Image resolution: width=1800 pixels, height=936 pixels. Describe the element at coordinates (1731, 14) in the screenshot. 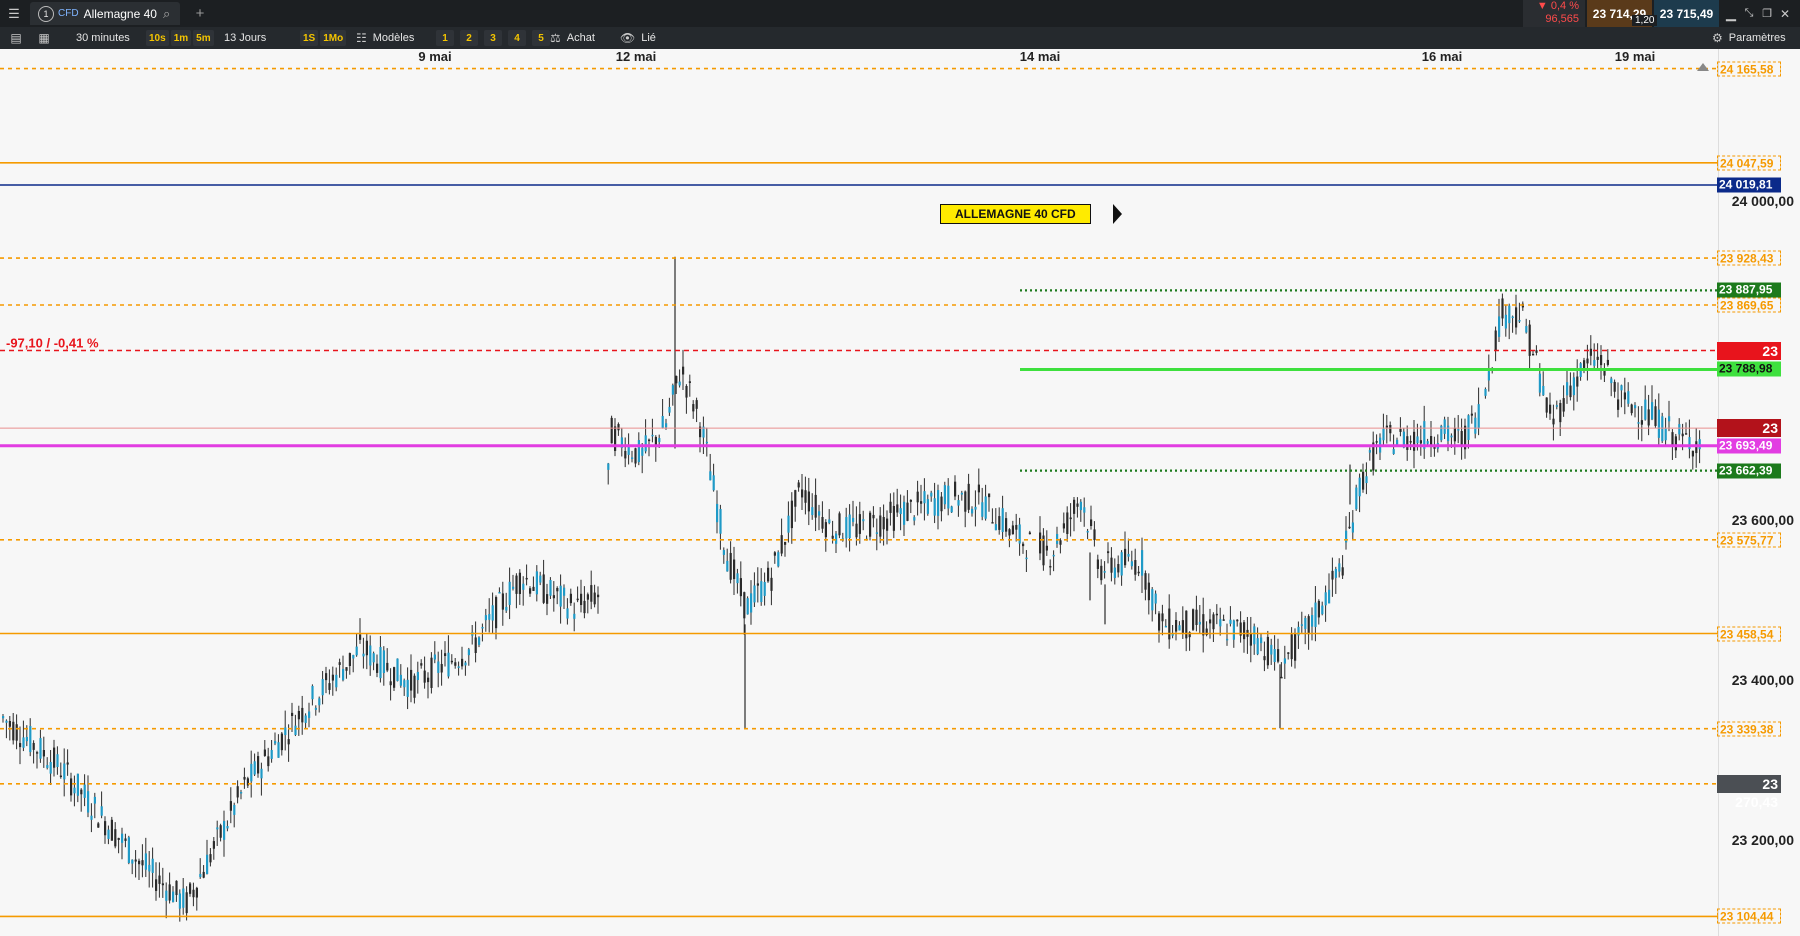

I see `minimize-icon: ▁` at that location.